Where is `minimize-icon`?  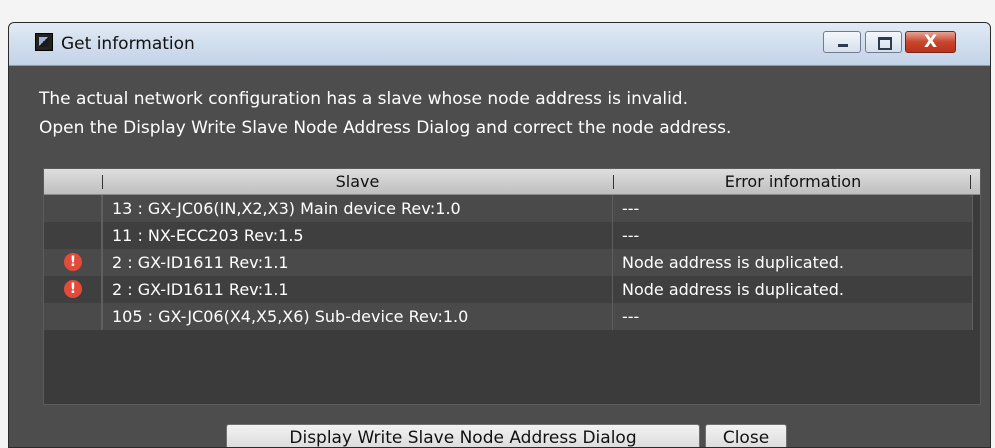
minimize-icon is located at coordinates (843, 45).